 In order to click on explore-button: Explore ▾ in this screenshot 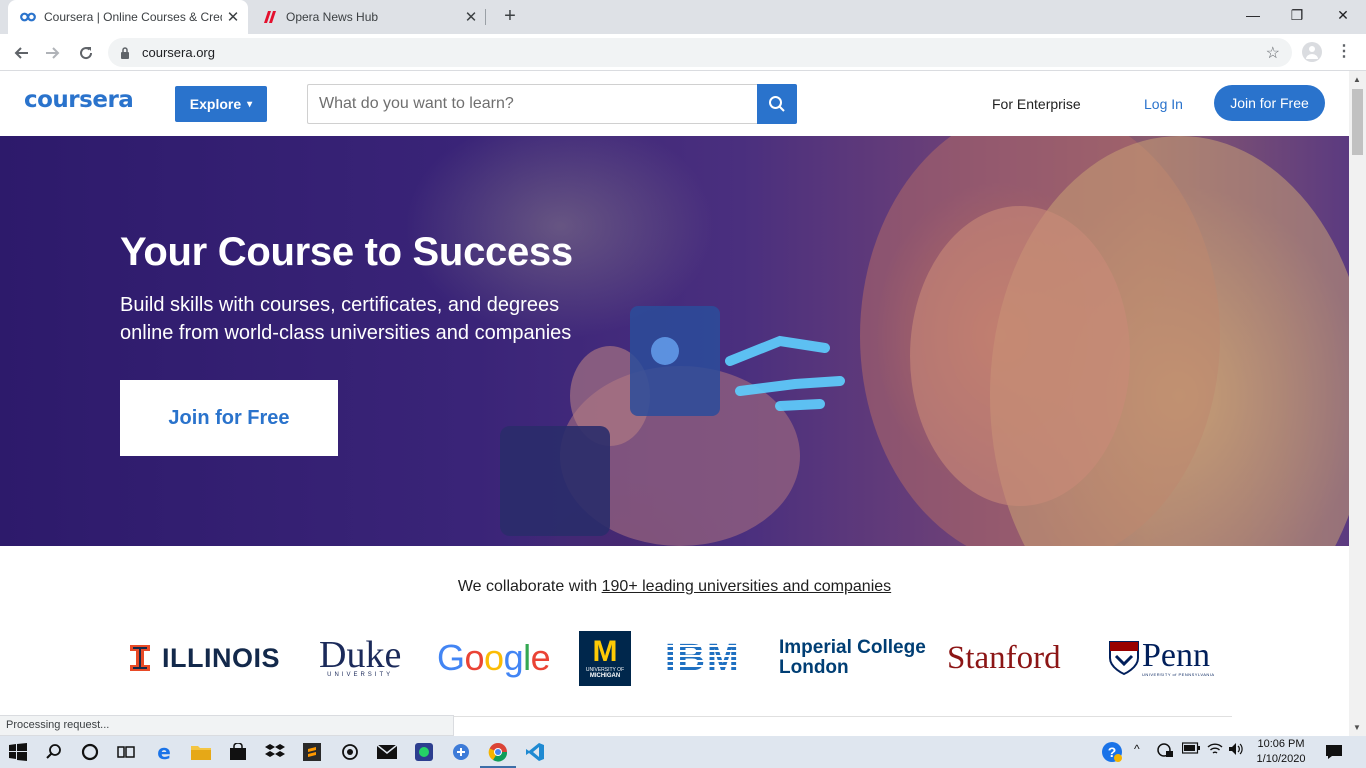, I will do `click(221, 104)`.